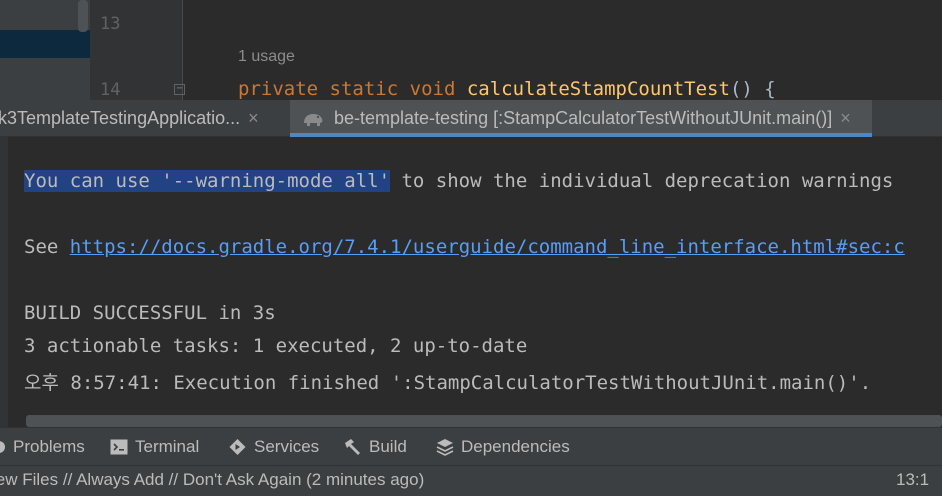 Image resolution: width=942 pixels, height=496 pixels. Describe the element at coordinates (352, 447) in the screenshot. I see `hammer-icon` at that location.